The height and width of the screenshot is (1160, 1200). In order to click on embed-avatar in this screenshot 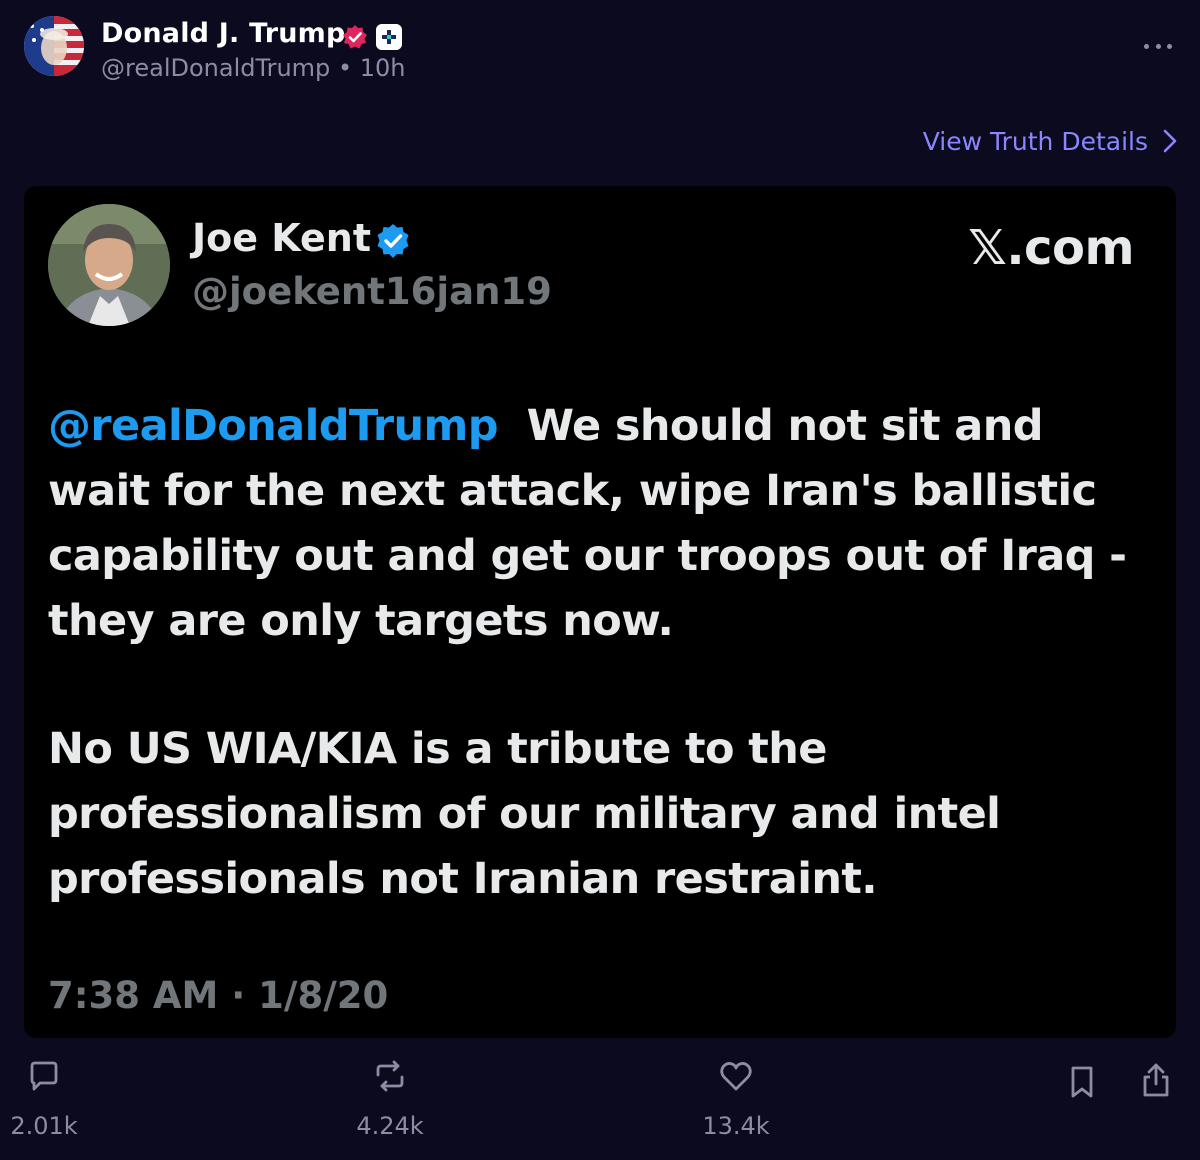, I will do `click(109, 265)`.